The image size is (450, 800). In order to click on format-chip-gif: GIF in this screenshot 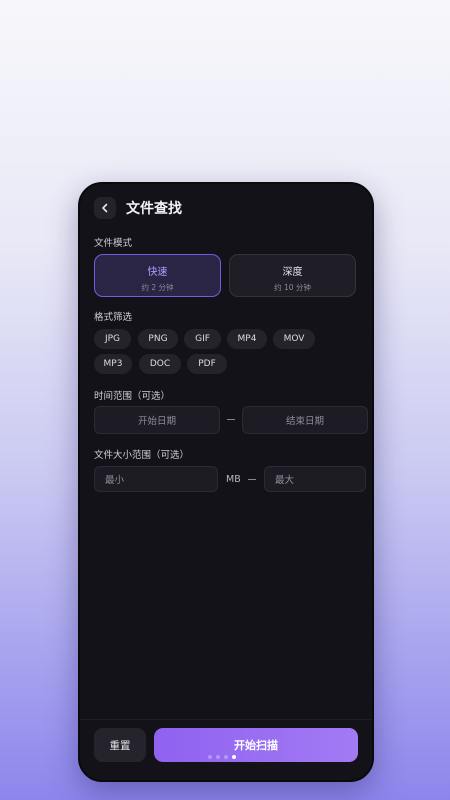, I will do `click(202, 339)`.